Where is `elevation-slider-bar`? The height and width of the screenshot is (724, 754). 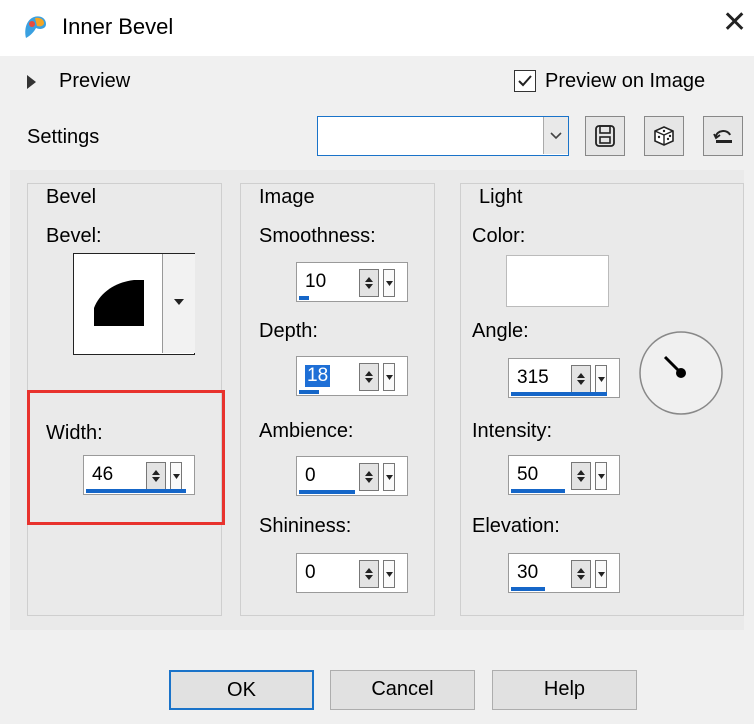 elevation-slider-bar is located at coordinates (528, 589).